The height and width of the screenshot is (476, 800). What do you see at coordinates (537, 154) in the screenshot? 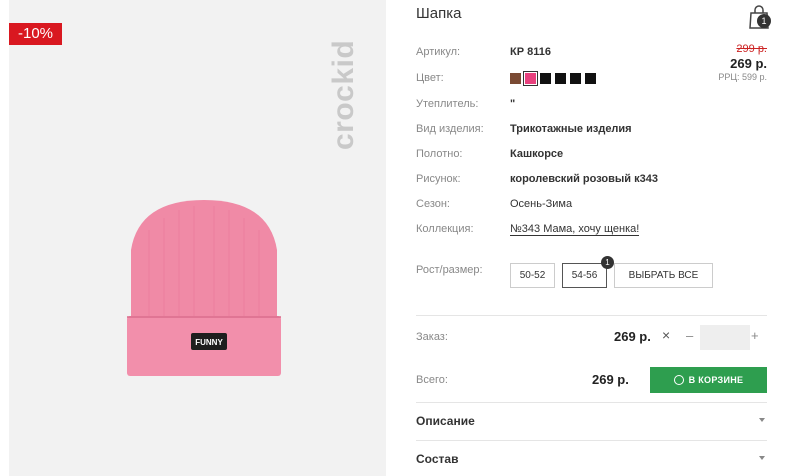
I see `attr-value-fabric: Кашкорсе` at bounding box center [537, 154].